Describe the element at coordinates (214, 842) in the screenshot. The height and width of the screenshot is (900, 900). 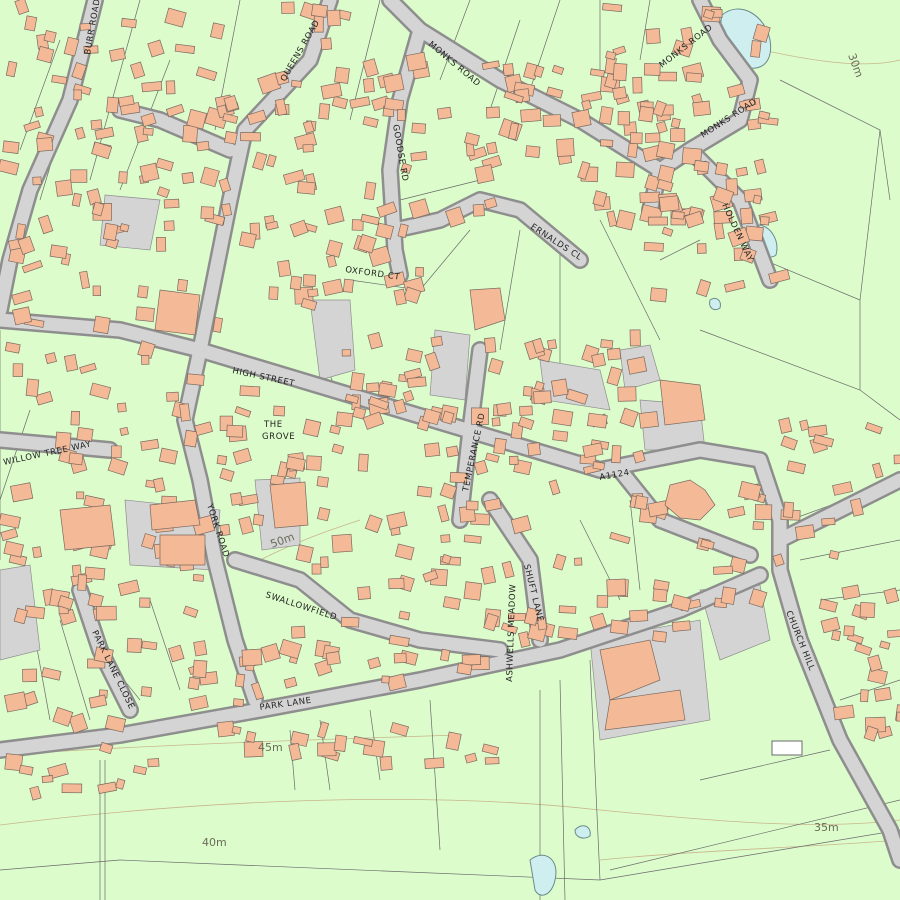
I see `contour-label-40m: 40m` at that location.